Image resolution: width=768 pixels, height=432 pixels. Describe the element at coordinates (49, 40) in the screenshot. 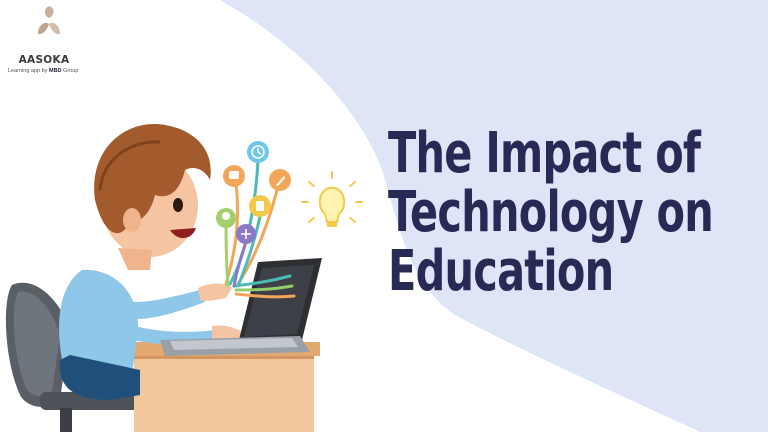

I see `logo: AASOKA Learning app by MBD Group` at that location.